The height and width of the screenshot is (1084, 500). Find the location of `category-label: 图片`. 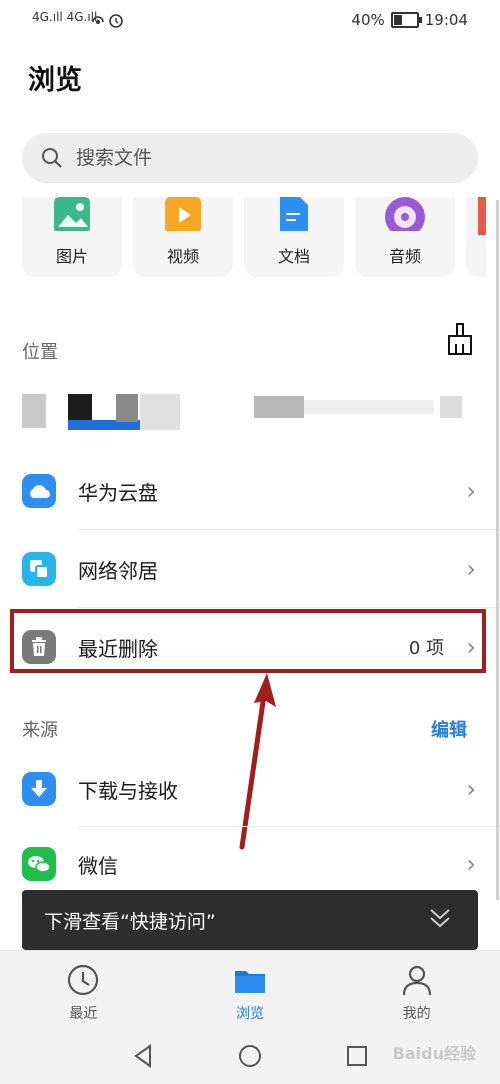

category-label: 图片 is located at coordinates (71, 256).